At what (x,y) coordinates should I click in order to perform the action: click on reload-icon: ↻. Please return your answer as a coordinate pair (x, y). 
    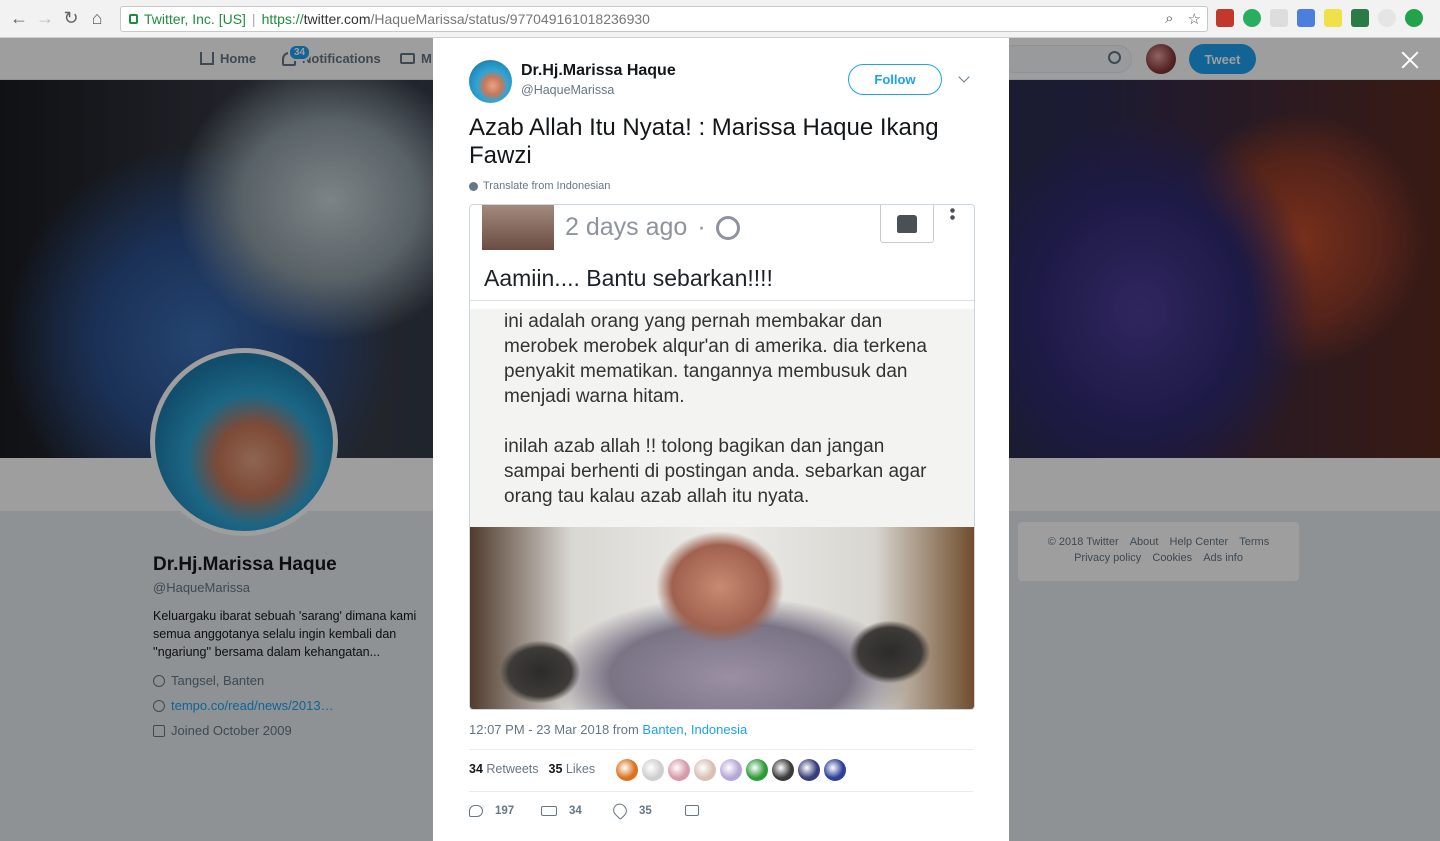
    Looking at the image, I should click on (71, 19).